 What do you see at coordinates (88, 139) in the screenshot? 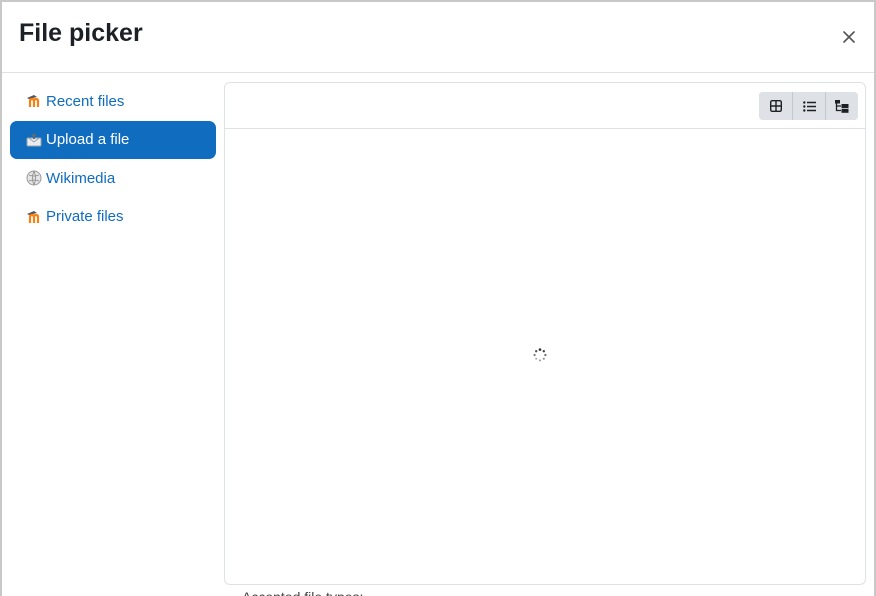
I see `sidebar-item-label: Upload a file` at bounding box center [88, 139].